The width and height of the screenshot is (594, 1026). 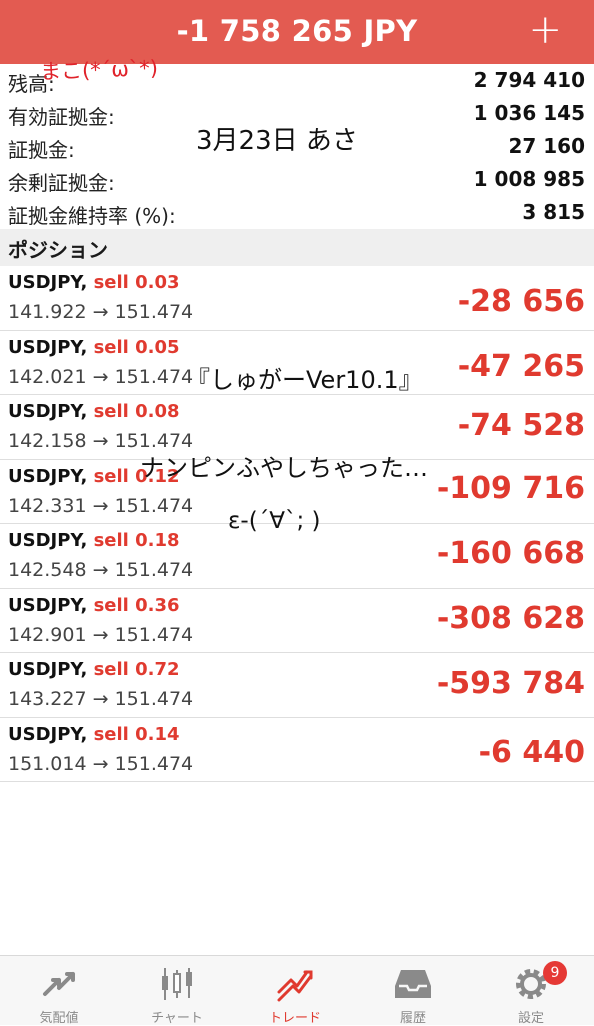 I want to click on margin-level-label: 証拠金維持率 (%):, so click(x=92, y=216).